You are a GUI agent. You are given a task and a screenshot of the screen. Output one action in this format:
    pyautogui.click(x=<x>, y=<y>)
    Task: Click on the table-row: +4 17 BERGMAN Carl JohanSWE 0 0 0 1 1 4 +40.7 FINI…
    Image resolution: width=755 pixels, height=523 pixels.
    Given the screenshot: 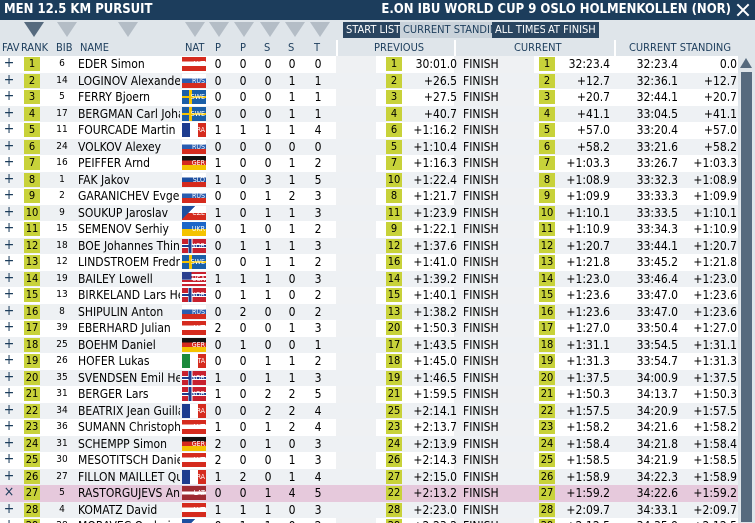 What is the action you would take?
    pyautogui.click(x=369, y=113)
    